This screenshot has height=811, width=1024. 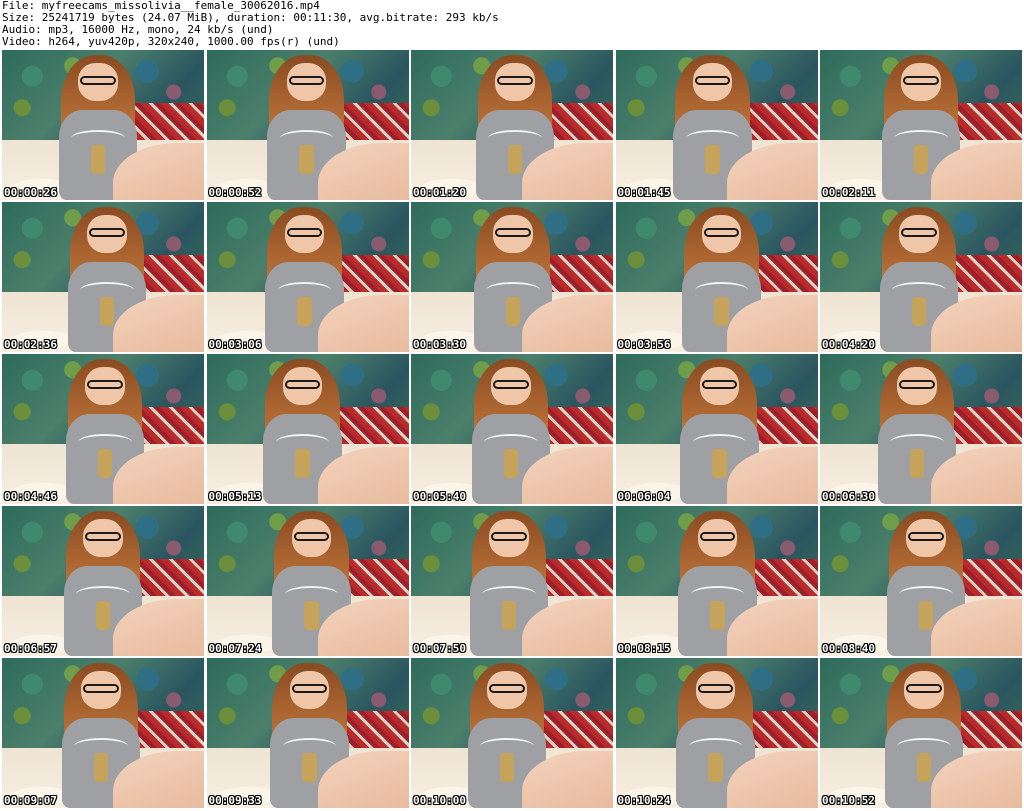 I want to click on video-frame-thumbnail: 00:09:07, so click(x=103, y=733).